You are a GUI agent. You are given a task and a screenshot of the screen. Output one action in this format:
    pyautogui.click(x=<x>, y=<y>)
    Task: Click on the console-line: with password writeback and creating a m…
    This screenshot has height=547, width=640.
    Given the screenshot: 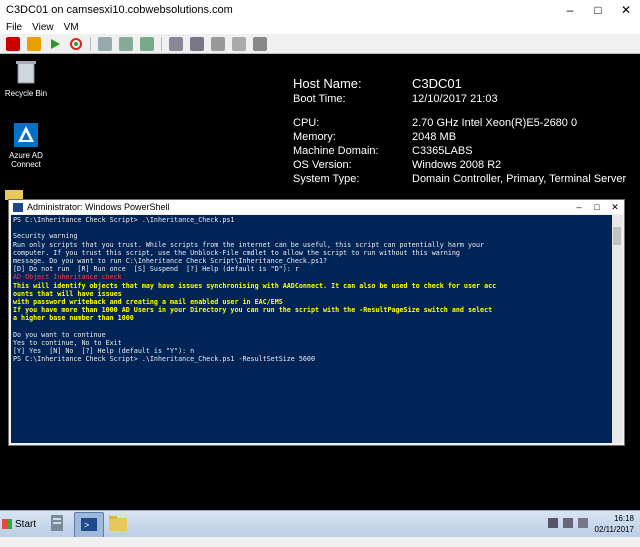 What is the action you would take?
    pyautogui.click(x=148, y=301)
    